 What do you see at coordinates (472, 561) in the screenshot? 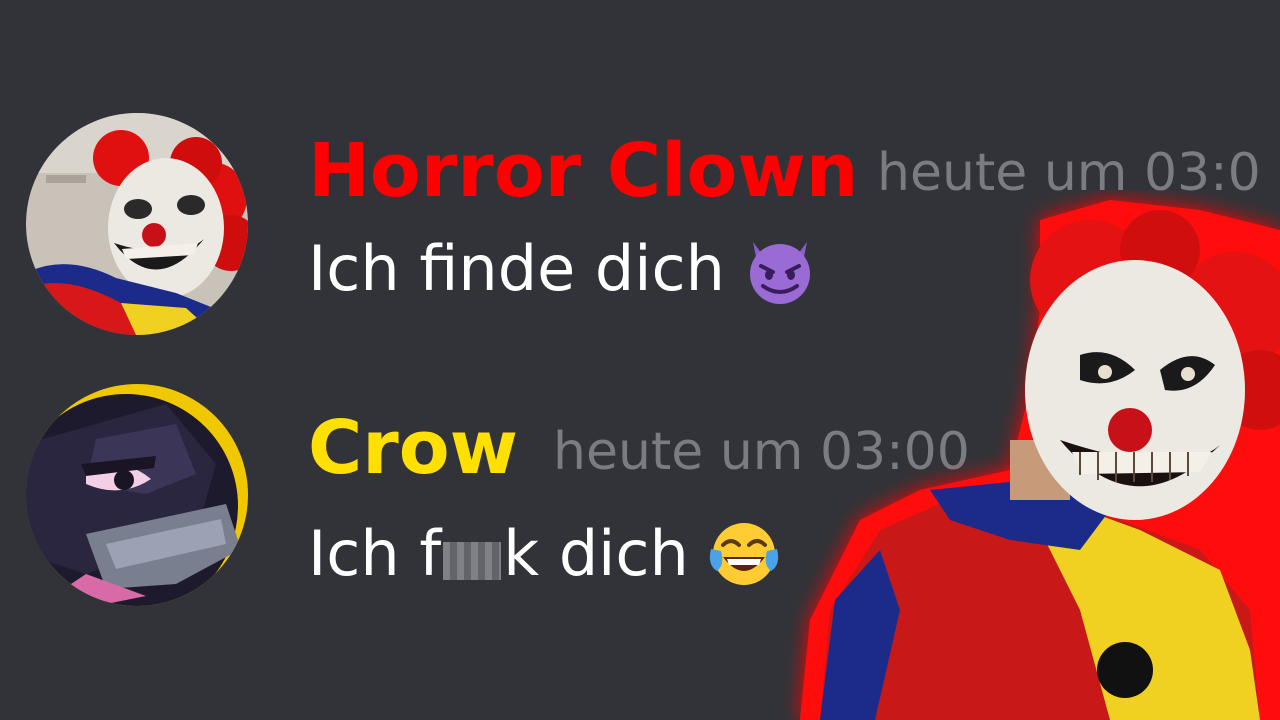
I see `censor-blur` at bounding box center [472, 561].